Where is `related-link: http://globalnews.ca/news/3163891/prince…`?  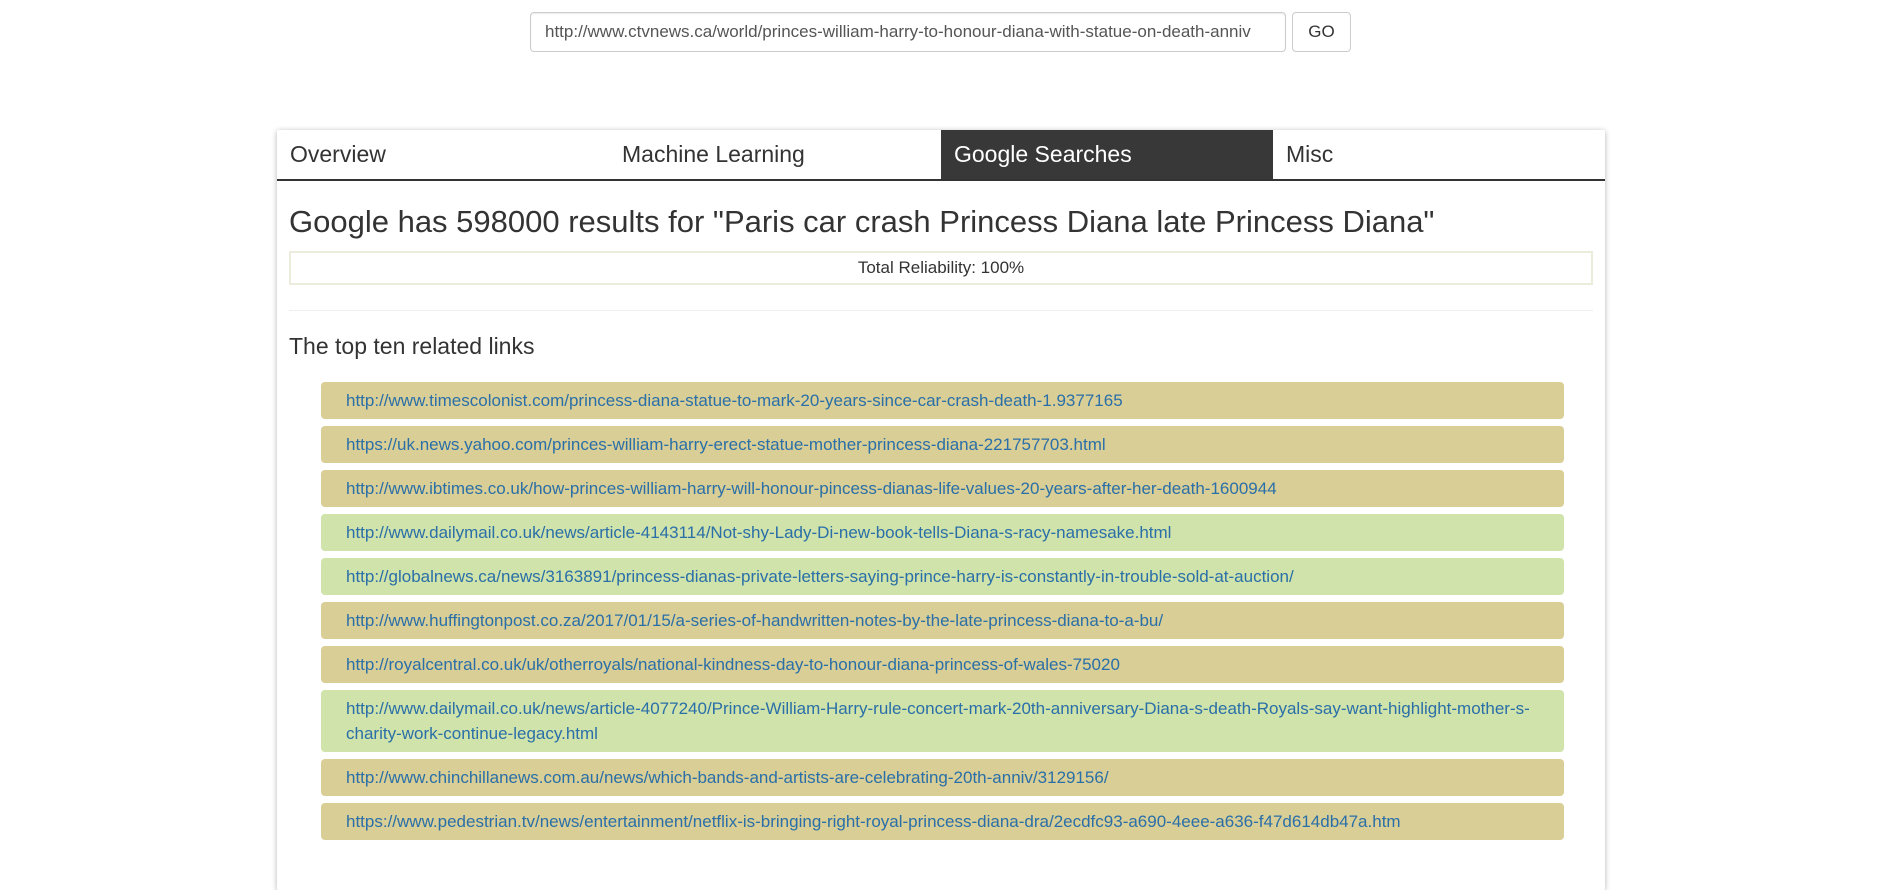 related-link: http://globalnews.ca/news/3163891/prince… is located at coordinates (820, 576).